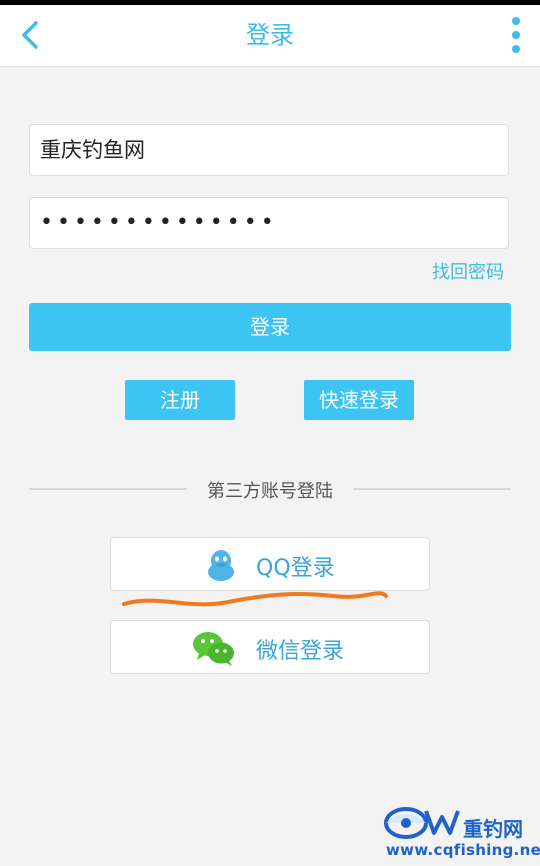  Describe the element at coordinates (180, 400) in the screenshot. I see `register-button: 注册` at that location.